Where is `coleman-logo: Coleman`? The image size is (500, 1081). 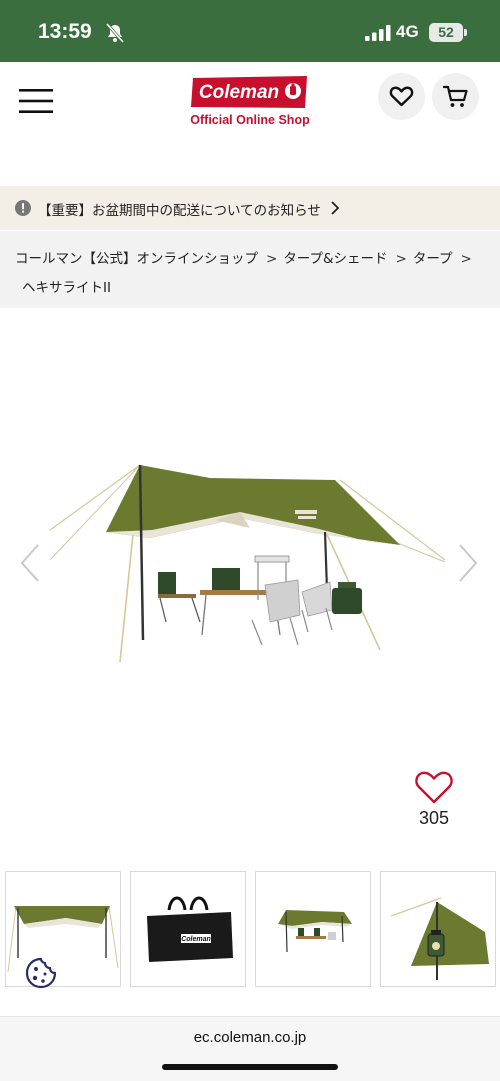 coleman-logo: Coleman is located at coordinates (250, 92).